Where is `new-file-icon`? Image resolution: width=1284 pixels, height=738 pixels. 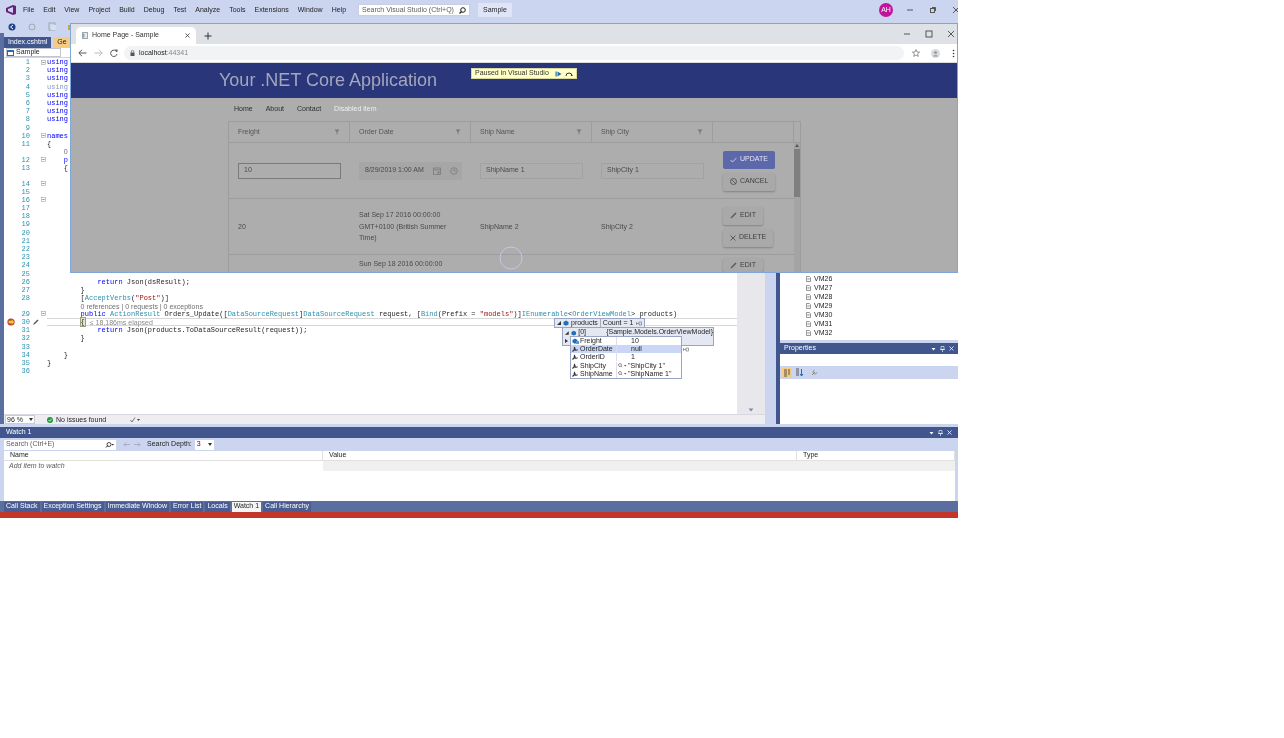
new-file-icon is located at coordinates (52, 26).